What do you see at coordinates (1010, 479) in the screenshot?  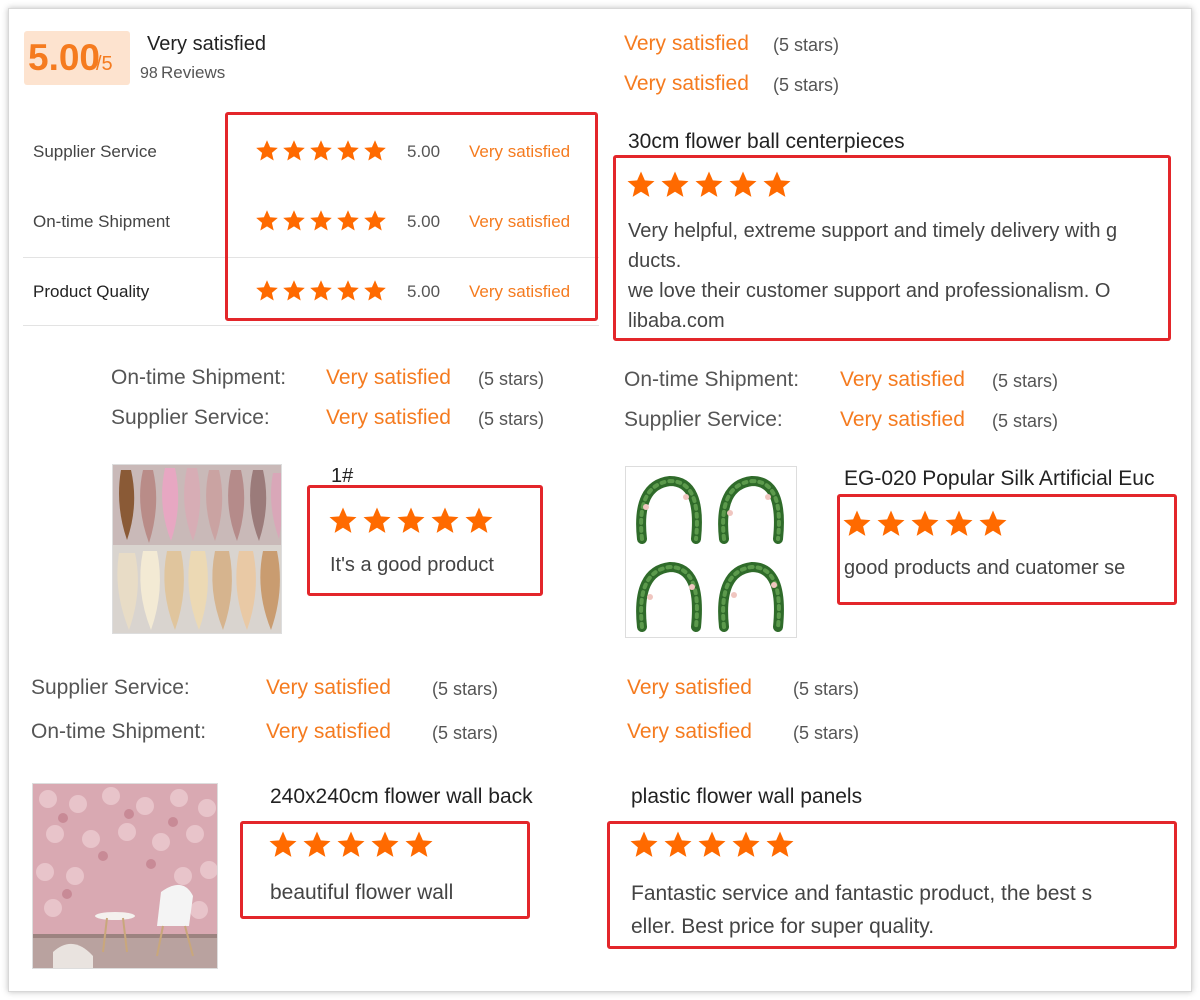 I see `product-title: EG-020 Popular Silk Artificial Euc` at bounding box center [1010, 479].